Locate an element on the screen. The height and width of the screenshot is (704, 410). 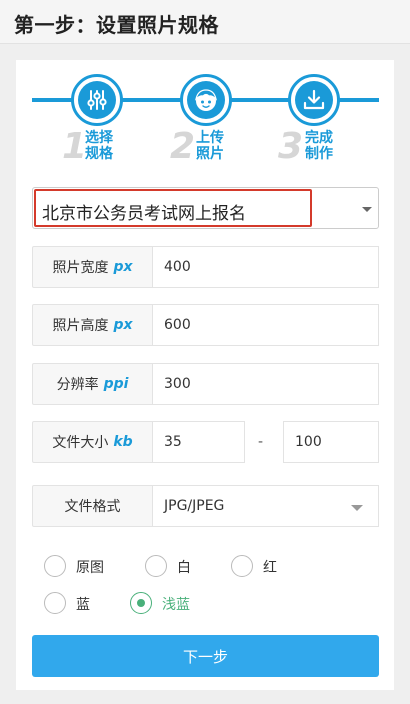
width-label: 照片宽度 px is located at coordinates (92, 267).